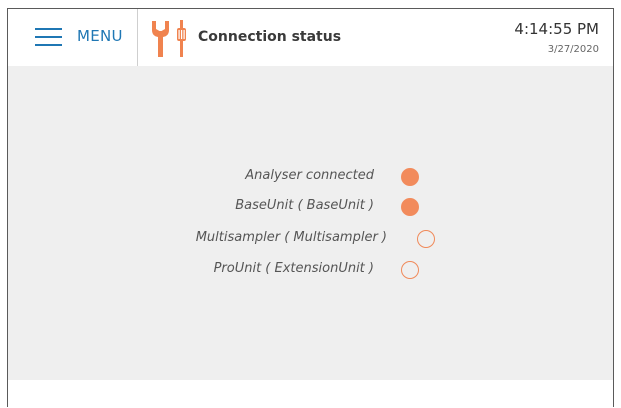 The width and height of the screenshot is (621, 408). I want to click on wrench-screwdriver-icon, so click(169, 38).